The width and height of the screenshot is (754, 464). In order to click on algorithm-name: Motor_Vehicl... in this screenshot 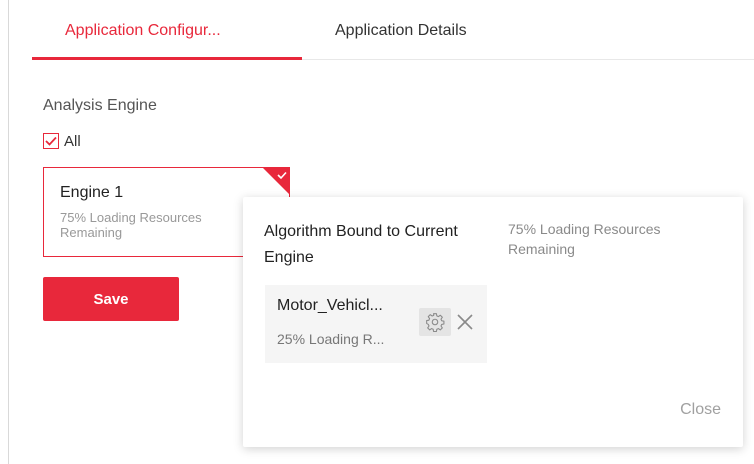, I will do `click(330, 305)`.